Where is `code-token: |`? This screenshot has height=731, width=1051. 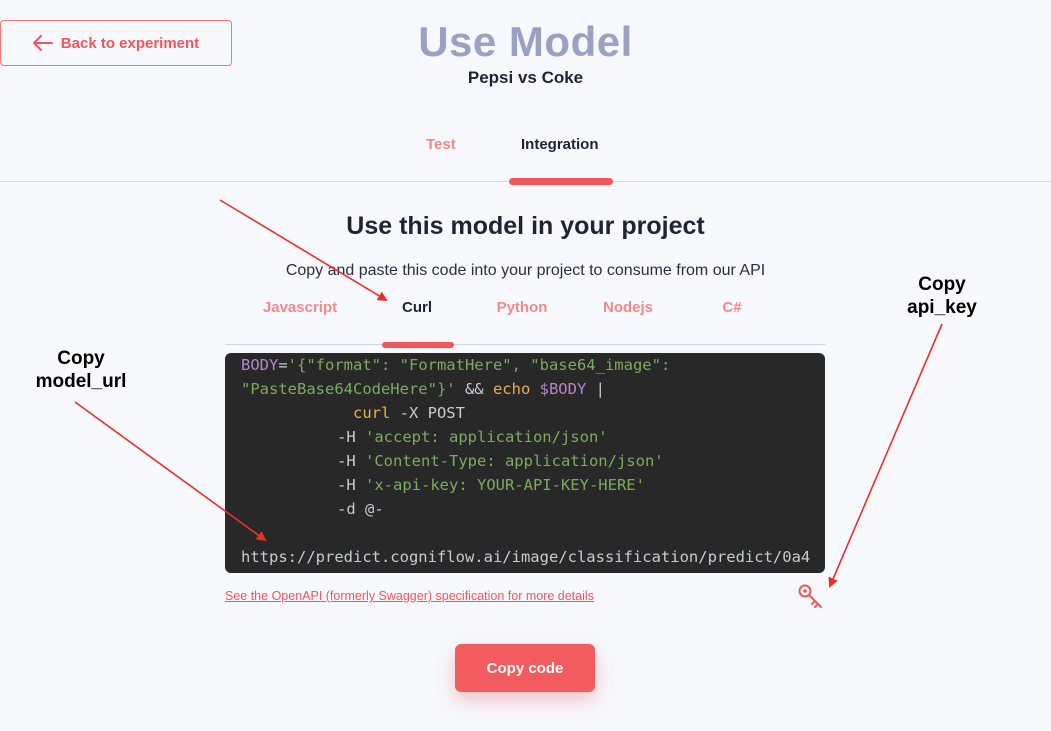 code-token: | is located at coordinates (595, 389).